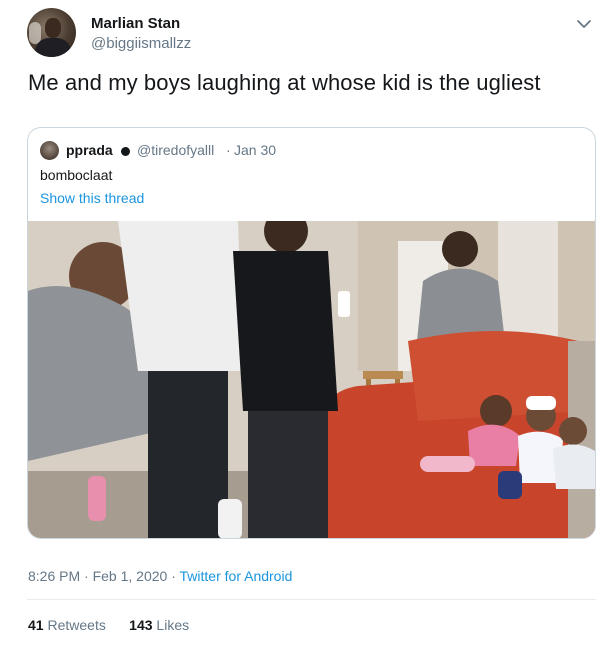  What do you see at coordinates (236, 576) in the screenshot?
I see `tweet-source-link: Twitter for Android` at bounding box center [236, 576].